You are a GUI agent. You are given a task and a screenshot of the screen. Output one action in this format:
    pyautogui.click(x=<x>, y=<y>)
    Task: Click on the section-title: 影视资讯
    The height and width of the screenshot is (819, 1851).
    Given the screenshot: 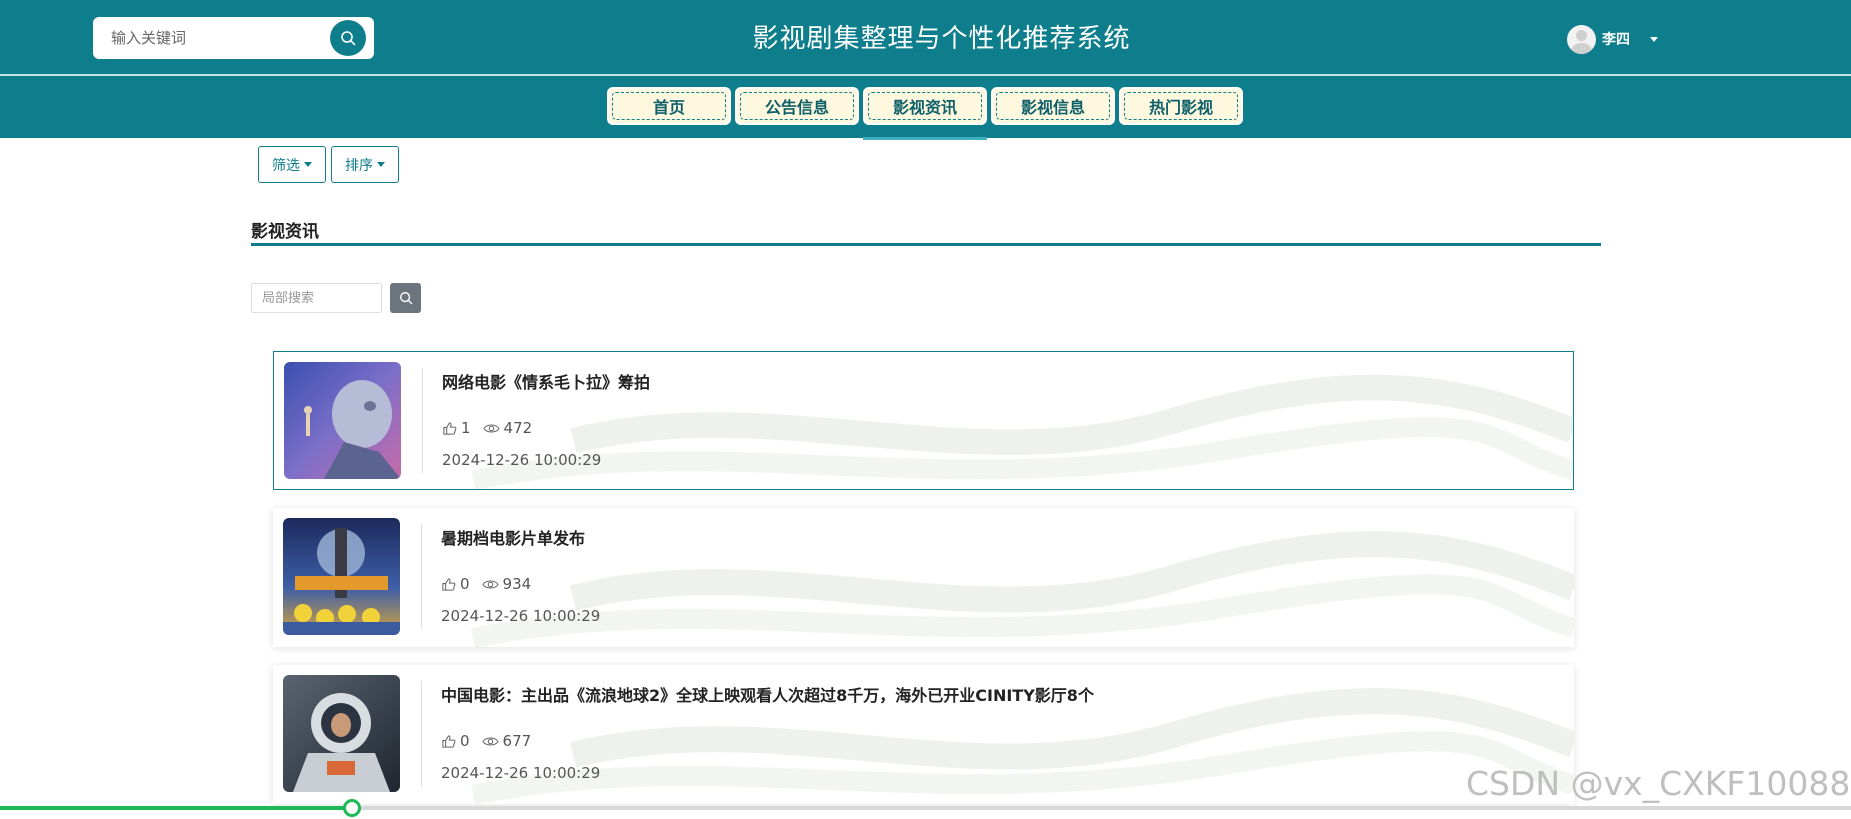 What is the action you would take?
    pyautogui.click(x=285, y=232)
    